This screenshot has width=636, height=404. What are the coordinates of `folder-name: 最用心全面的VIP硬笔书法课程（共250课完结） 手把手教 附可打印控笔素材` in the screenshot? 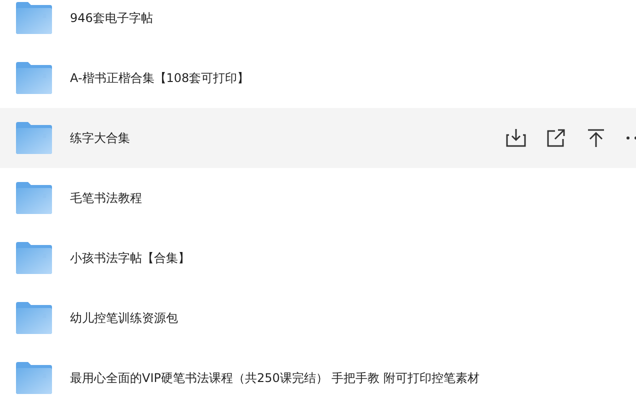 It's located at (275, 378).